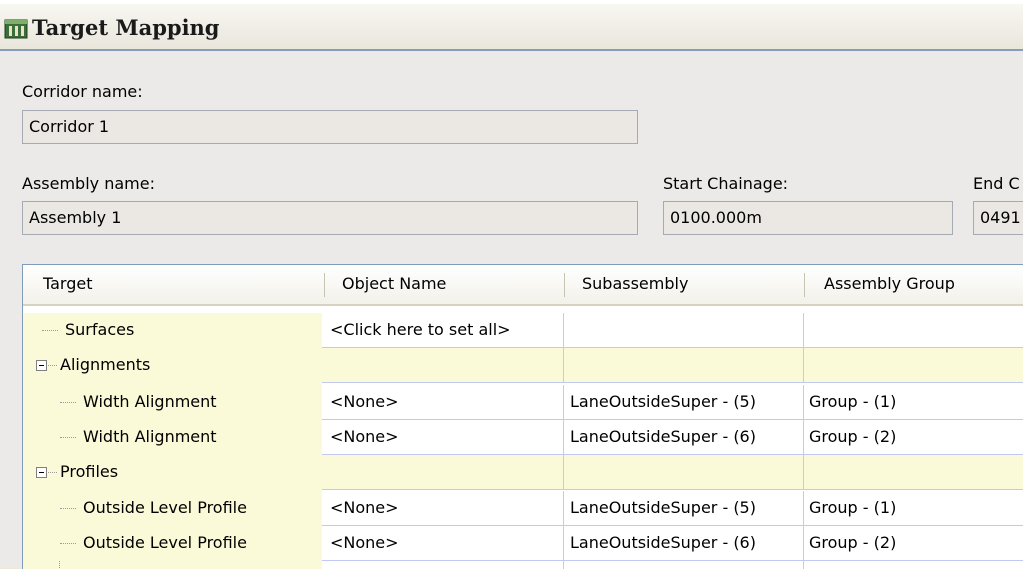  I want to click on object-name-cell: <Click here to set all>, so click(443, 330).